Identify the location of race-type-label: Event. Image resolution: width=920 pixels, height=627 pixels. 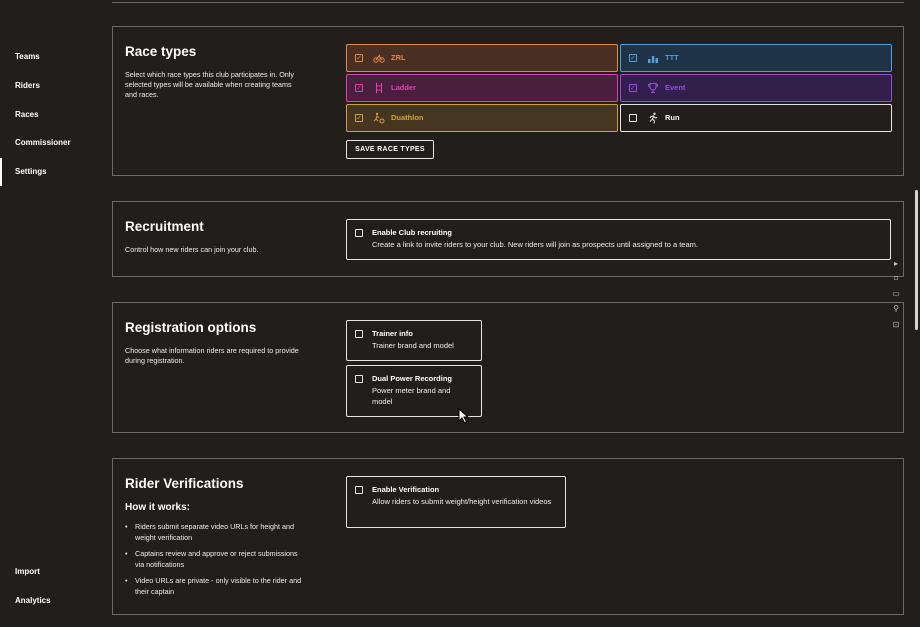
(675, 87).